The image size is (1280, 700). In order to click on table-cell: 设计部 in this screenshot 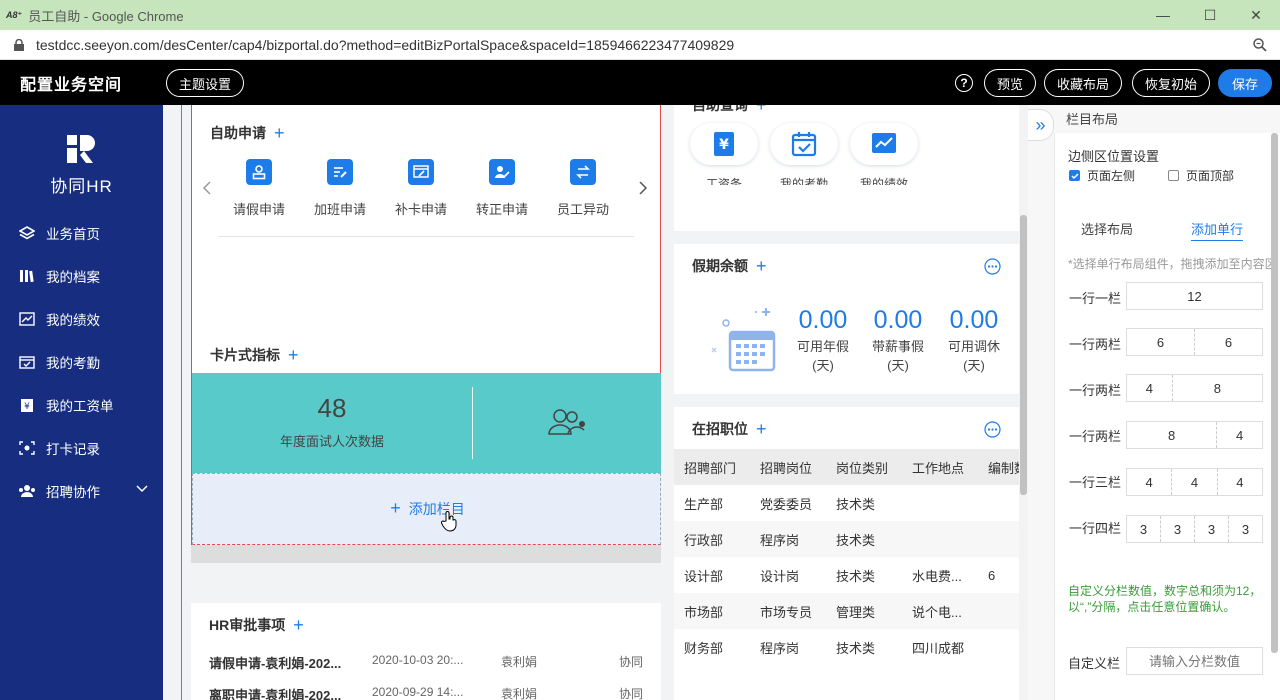, I will do `click(704, 576)`.